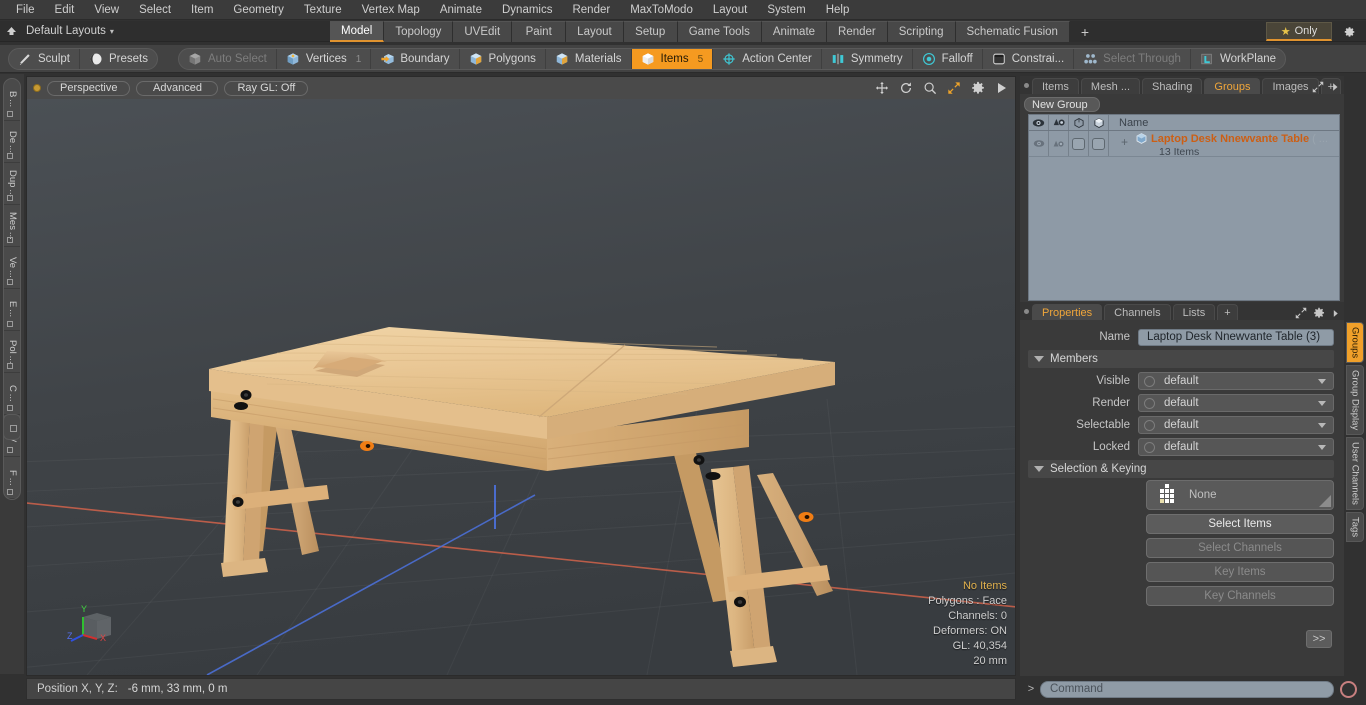 The image size is (1366, 705). Describe the element at coordinates (1055, 86) in the screenshot. I see `tab-items: Items` at that location.